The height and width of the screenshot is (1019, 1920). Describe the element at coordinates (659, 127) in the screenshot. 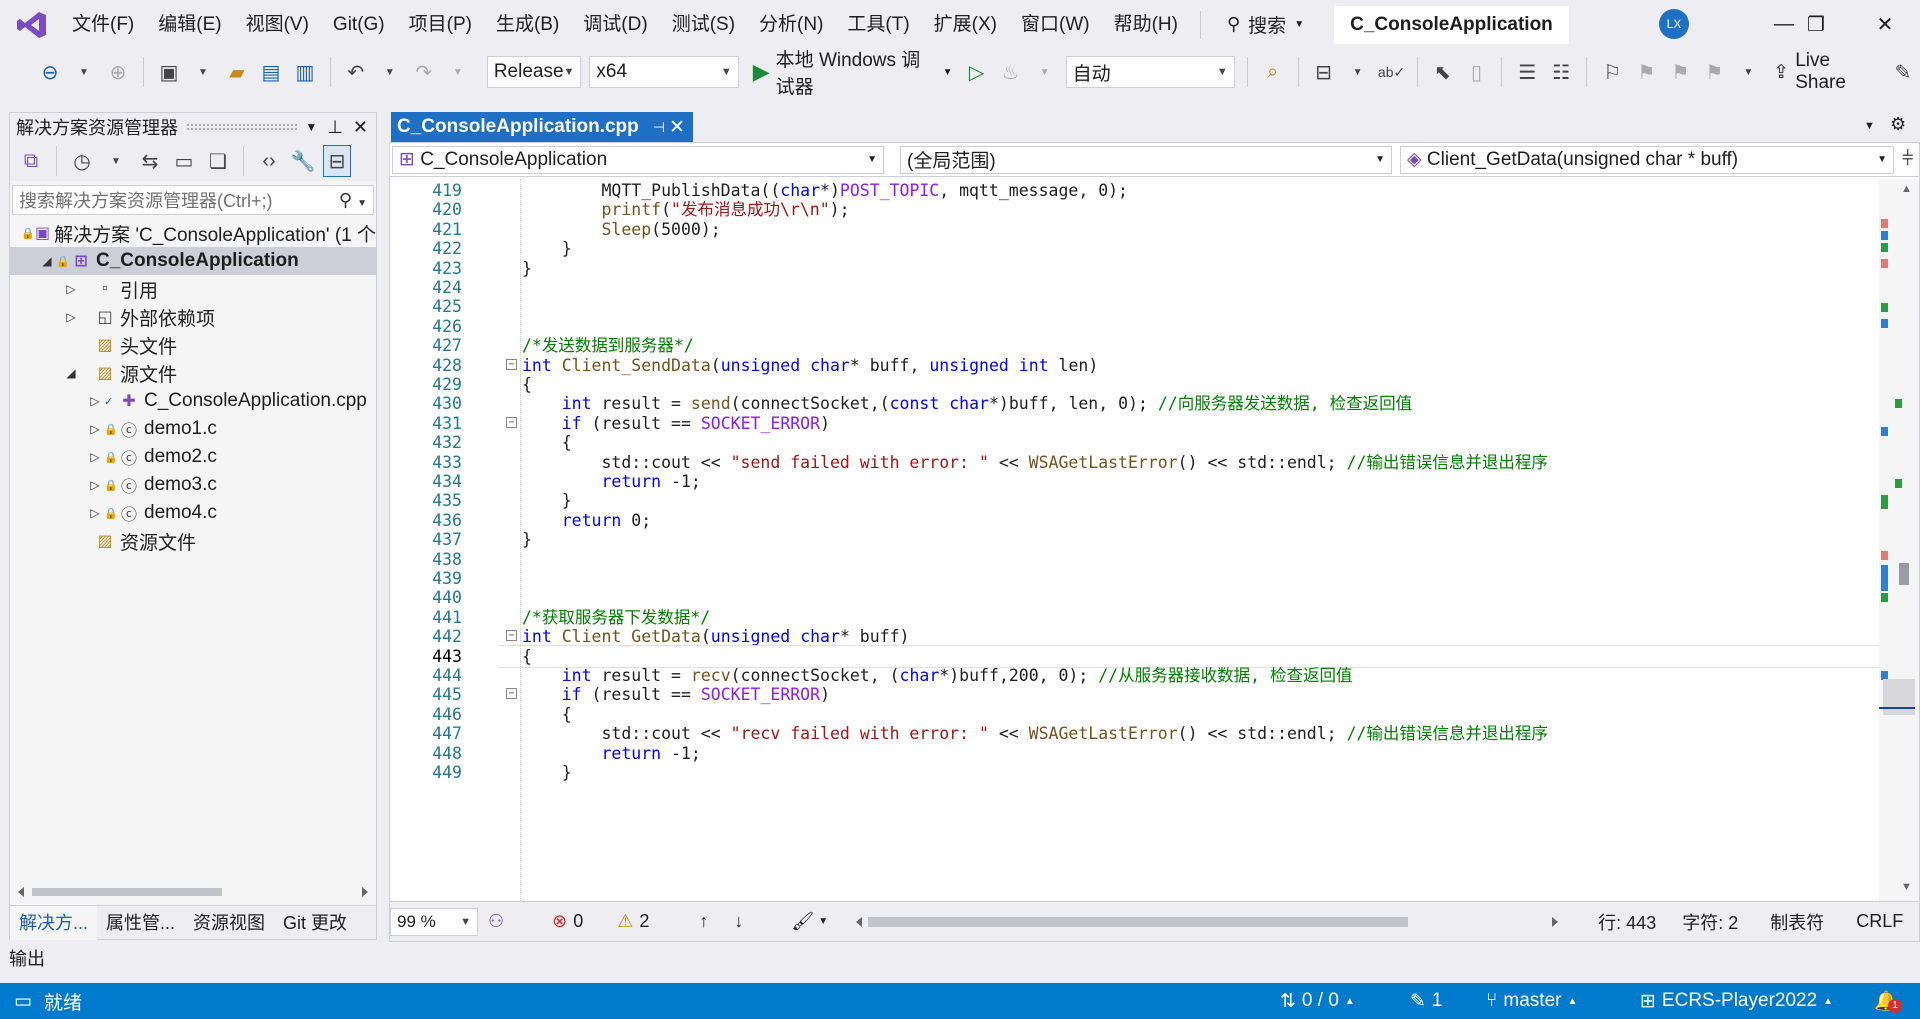

I see `pin-tab-icon: ⊣` at that location.